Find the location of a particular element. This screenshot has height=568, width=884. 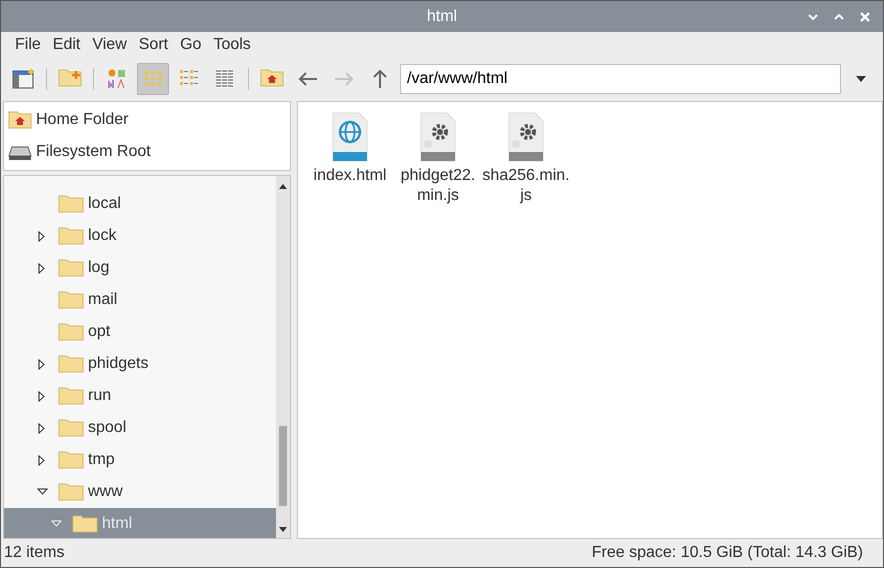

folder-label: phidgets is located at coordinates (118, 364).